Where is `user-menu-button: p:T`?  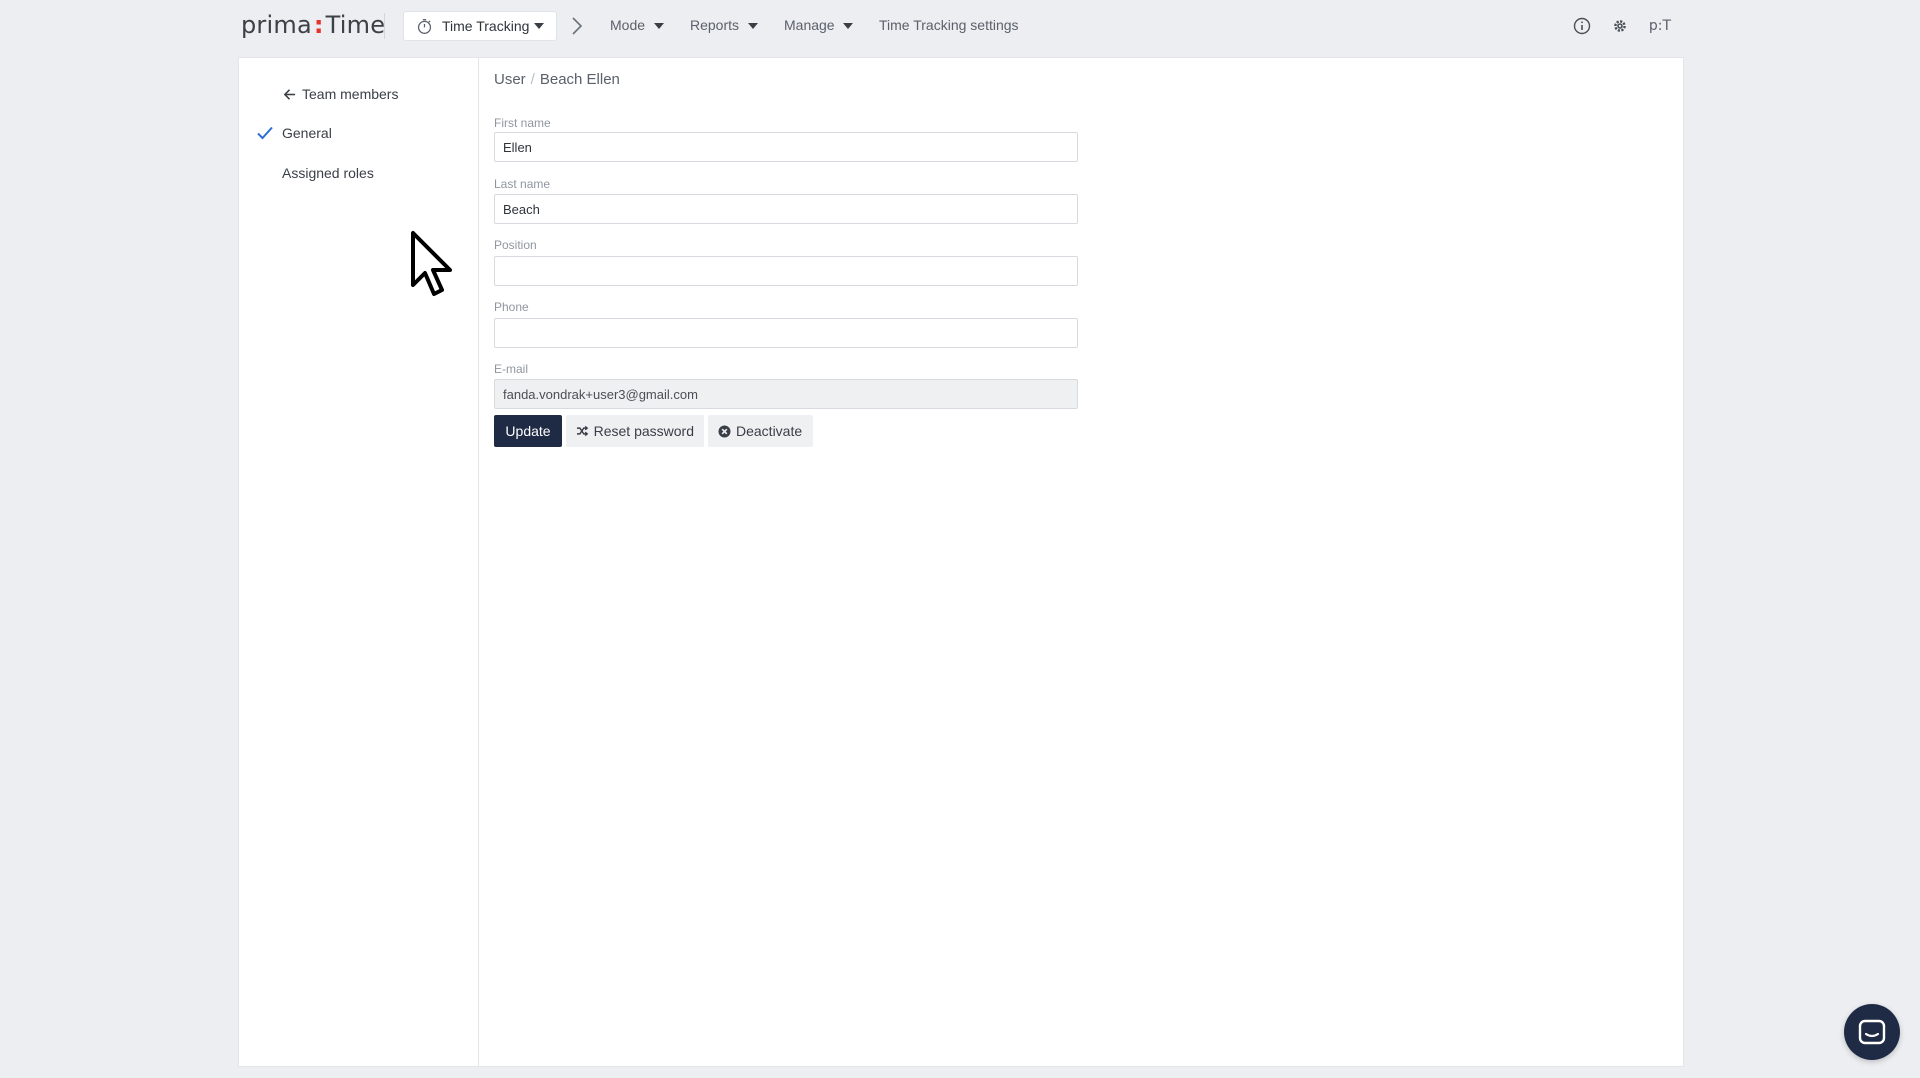
user-menu-button: p:T is located at coordinates (1660, 26).